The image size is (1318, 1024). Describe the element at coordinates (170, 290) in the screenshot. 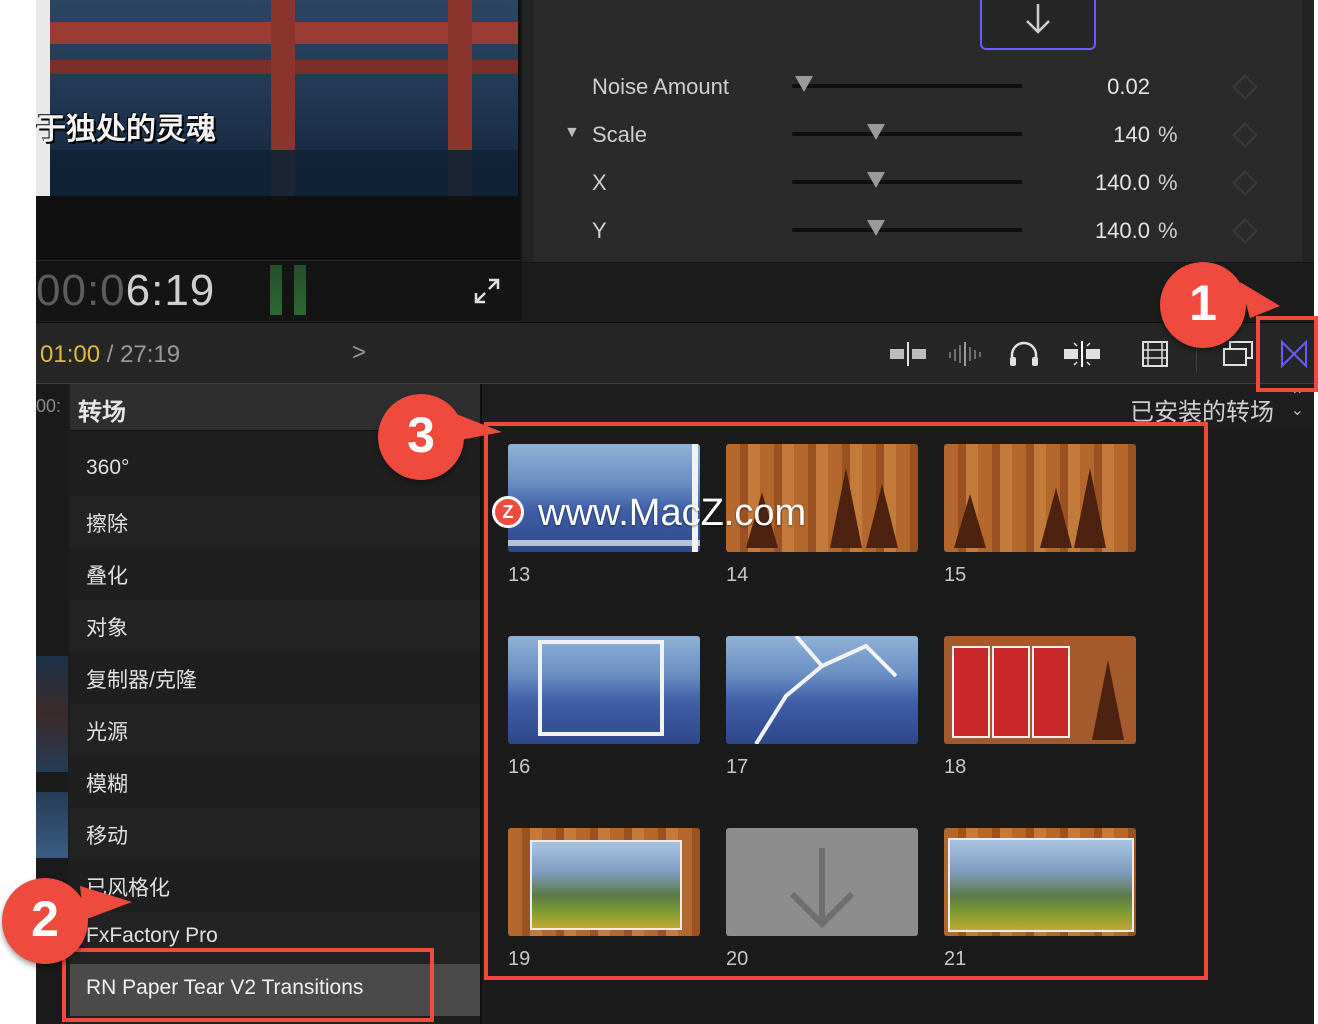

I see `timecode-bright: 6:19` at that location.